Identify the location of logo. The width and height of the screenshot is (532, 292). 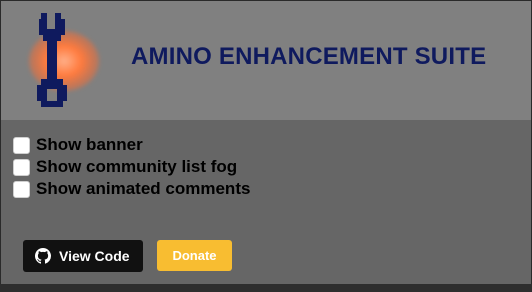
(66, 61).